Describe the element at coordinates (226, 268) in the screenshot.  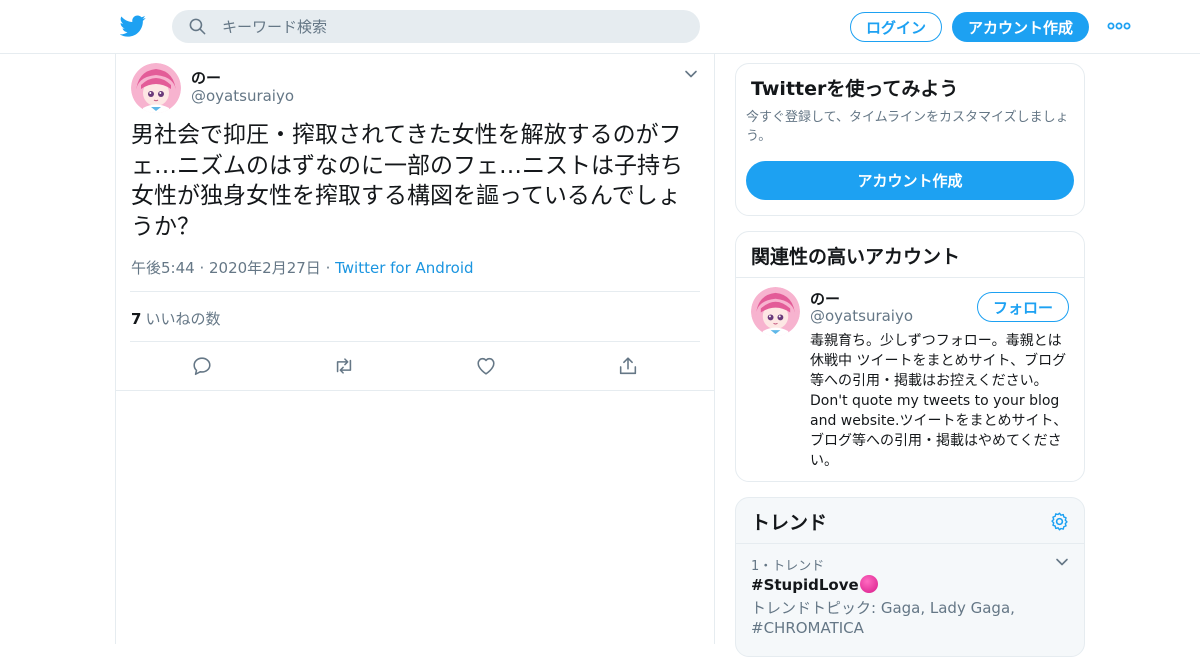
I see `tweet-timestamp: 午後5:44 · 2020年2月27日` at that location.